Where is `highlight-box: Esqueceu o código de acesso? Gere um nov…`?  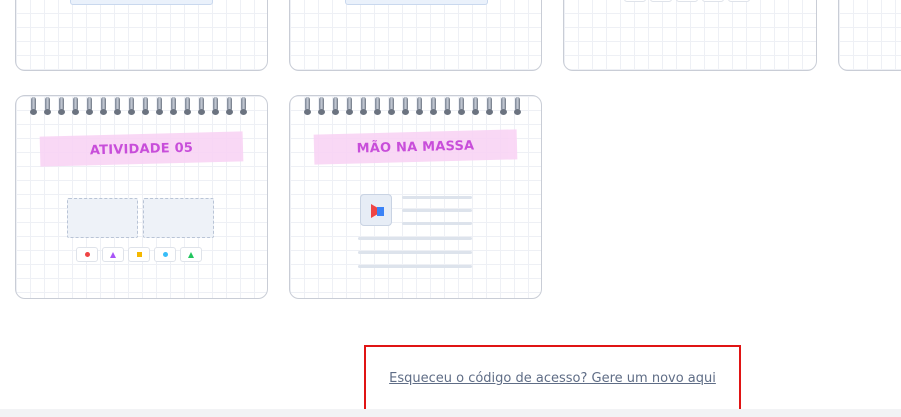
highlight-box: Esqueceu o código de acesso? Gere um nov… is located at coordinates (552, 378).